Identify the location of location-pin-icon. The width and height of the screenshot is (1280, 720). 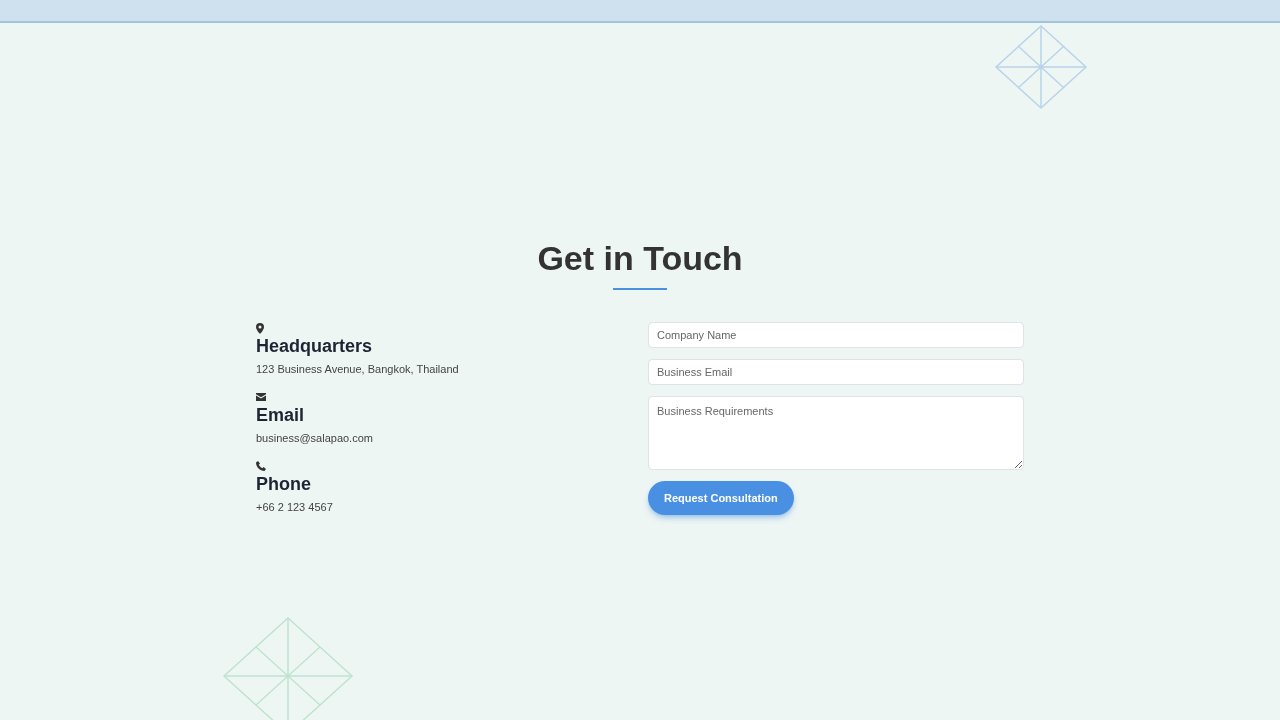
(260, 328).